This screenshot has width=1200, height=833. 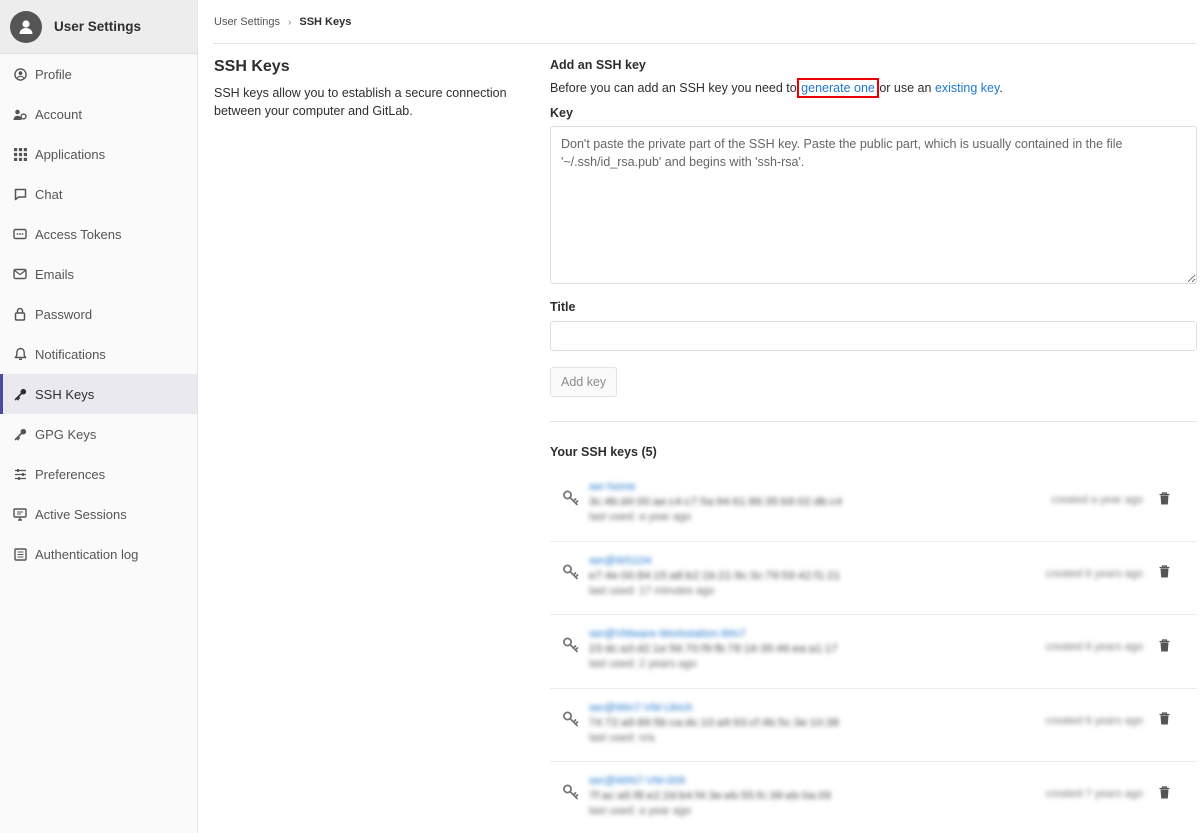 I want to click on intro-text: ., so click(x=1001, y=88).